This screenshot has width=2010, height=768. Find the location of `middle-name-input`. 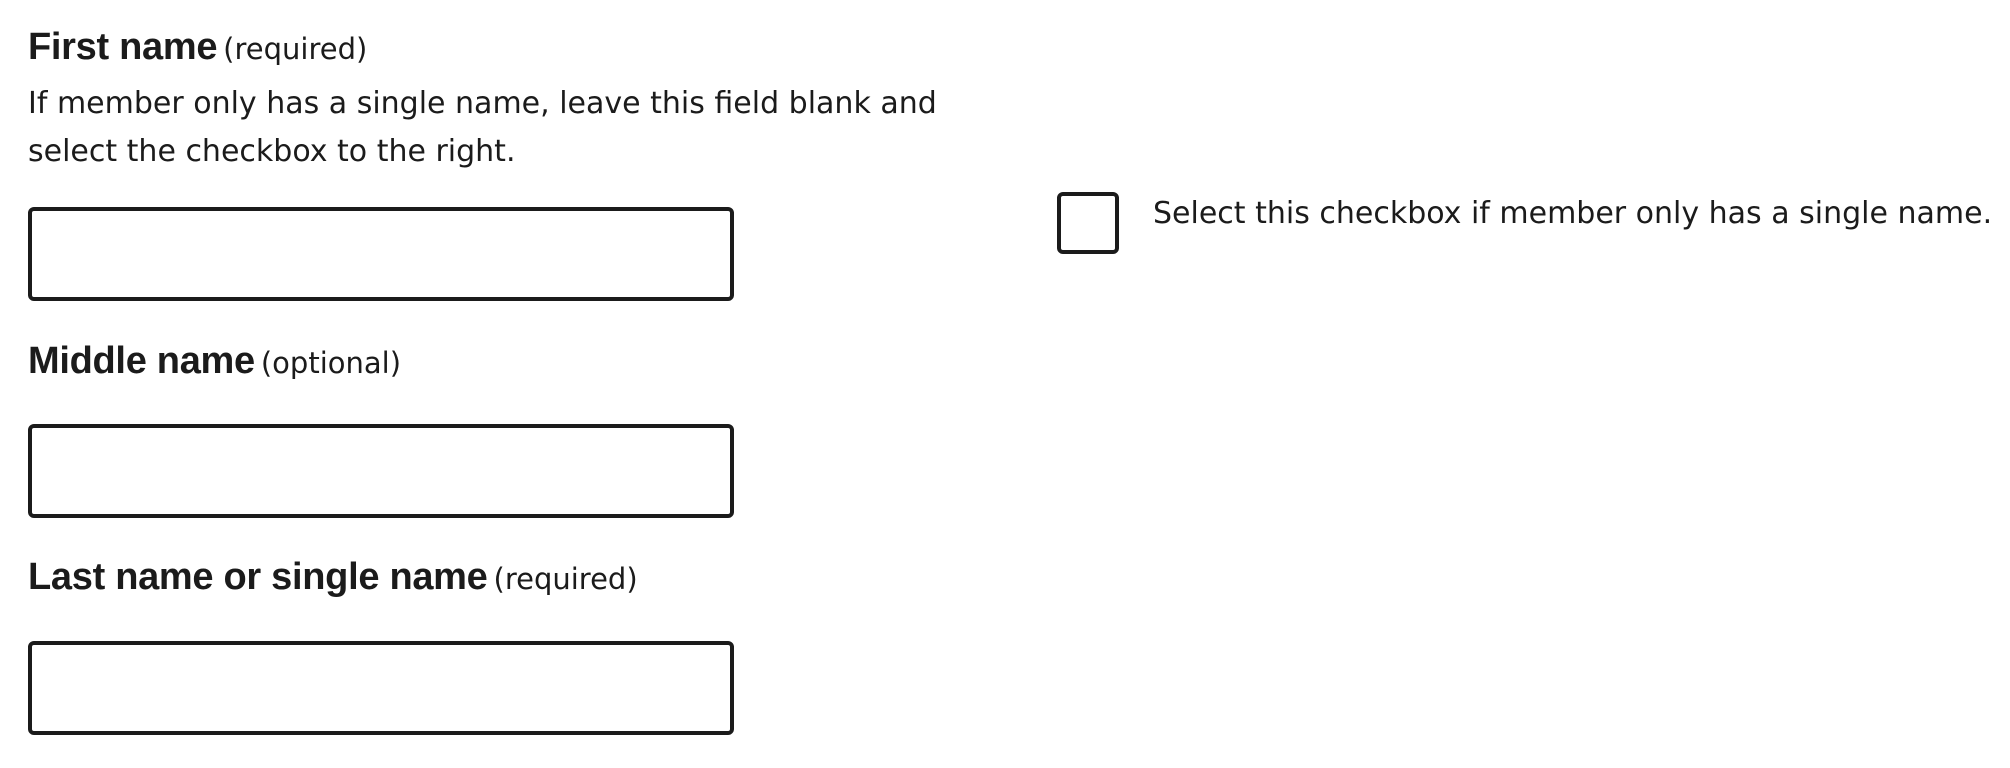

middle-name-input is located at coordinates (381, 471).